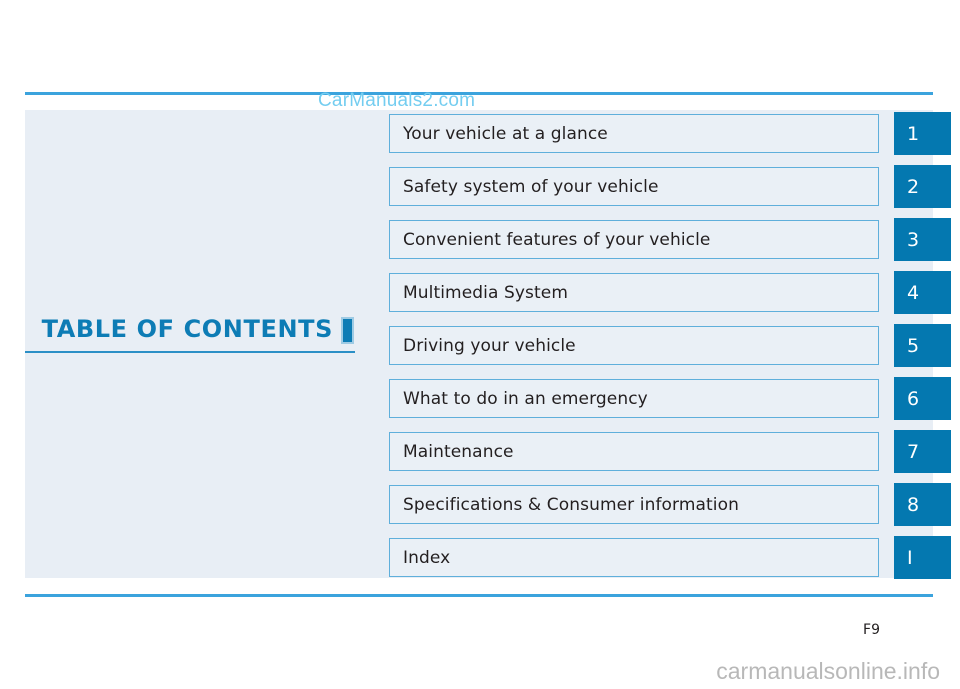  Describe the element at coordinates (634, 451) in the screenshot. I see `contents-row-title: Maintenance` at that location.